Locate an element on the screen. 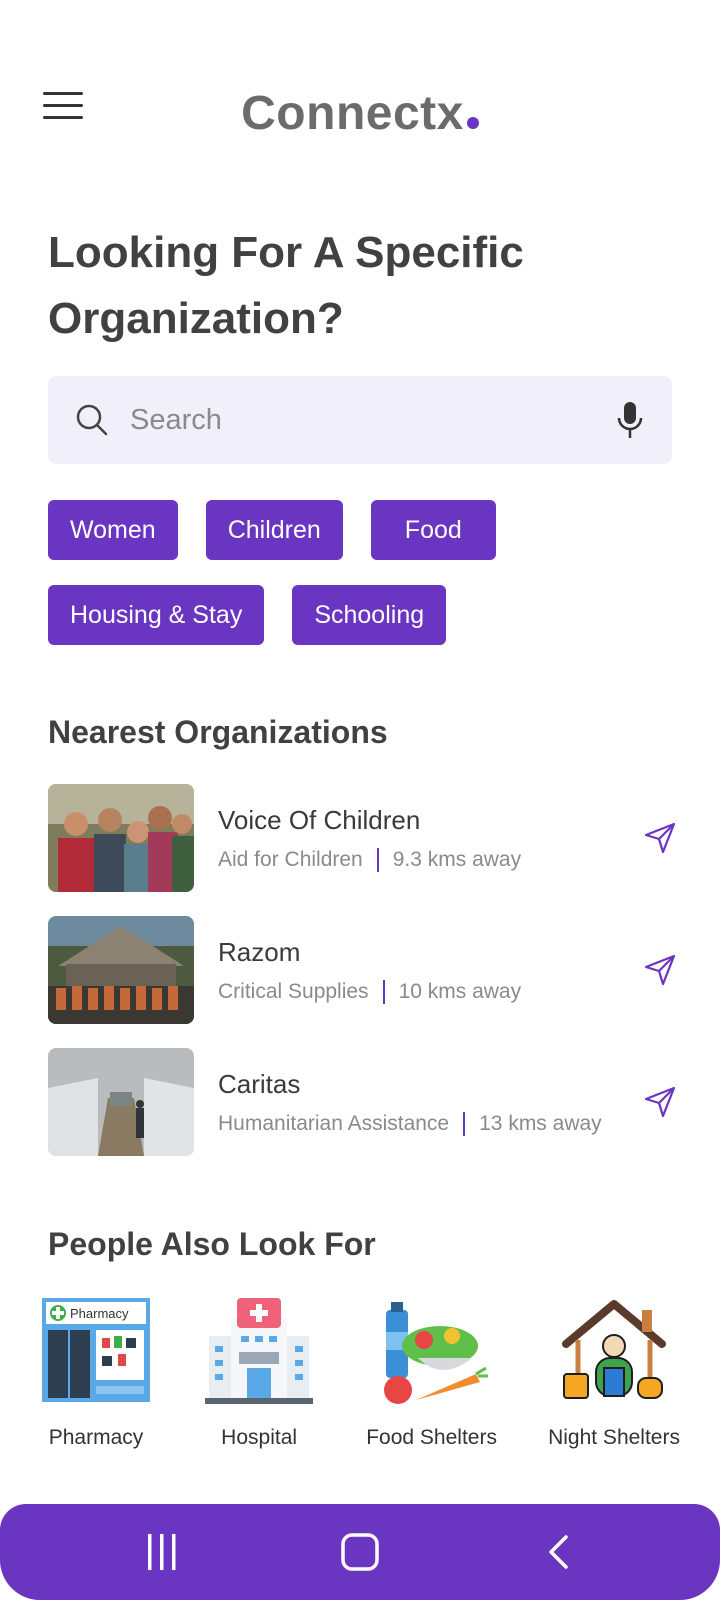 The width and height of the screenshot is (720, 1600). organization-name: Razom is located at coordinates (259, 951).